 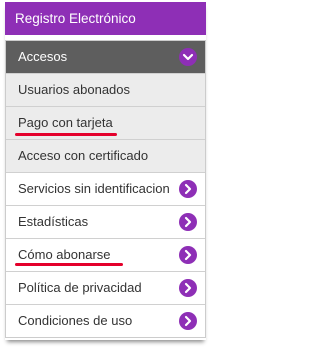 I want to click on menu-item-condiciones-de-uso: Condiciones de uso, so click(x=105, y=320).